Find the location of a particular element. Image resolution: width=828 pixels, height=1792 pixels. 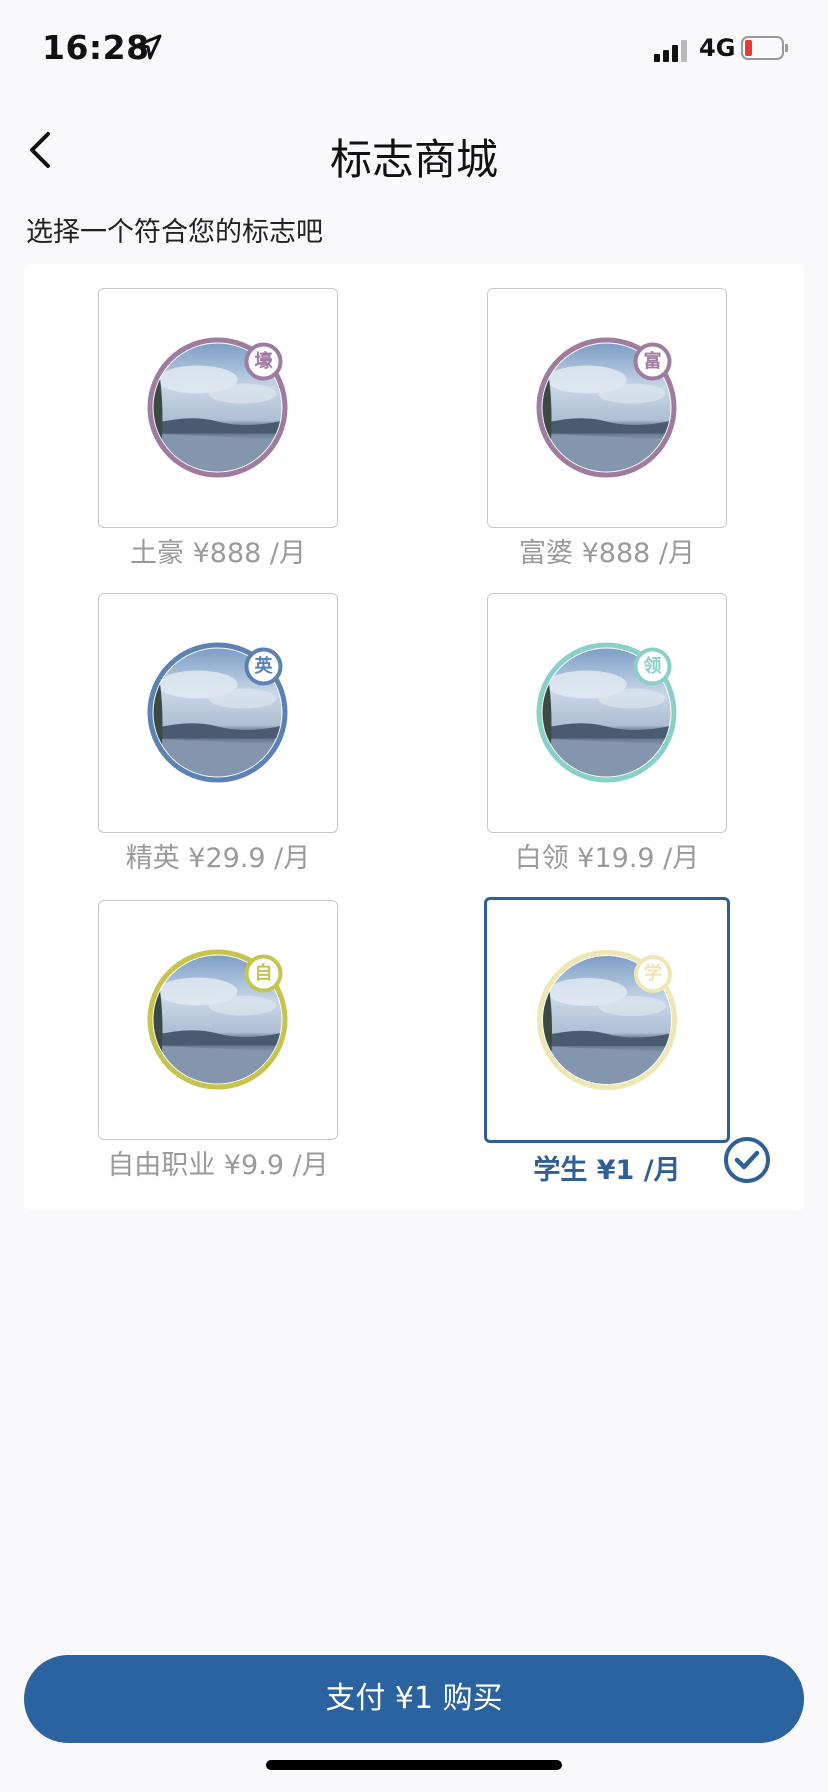

cellular-signal-icon is located at coordinates (670, 51).